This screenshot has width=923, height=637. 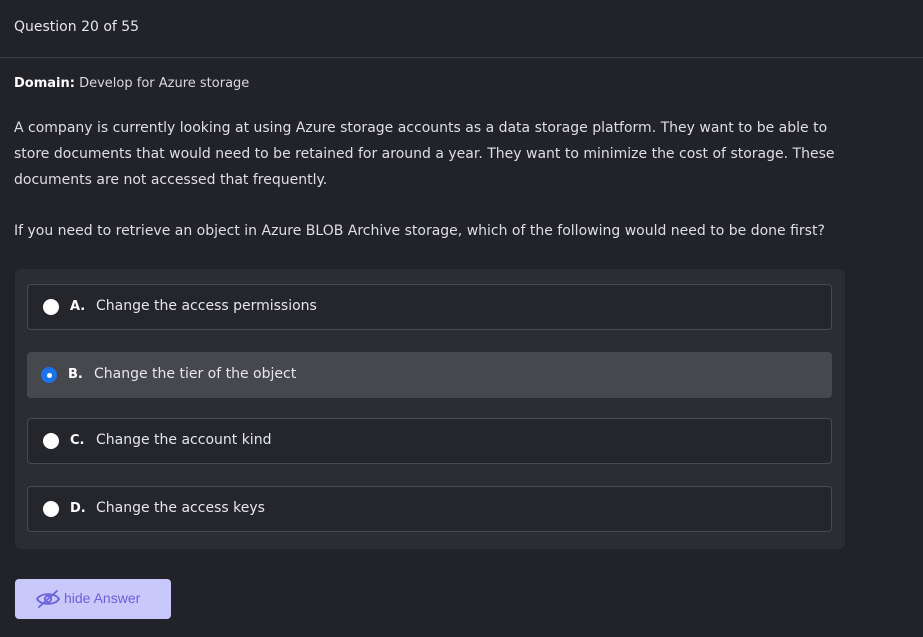 I want to click on radio-a, so click(x=51, y=307).